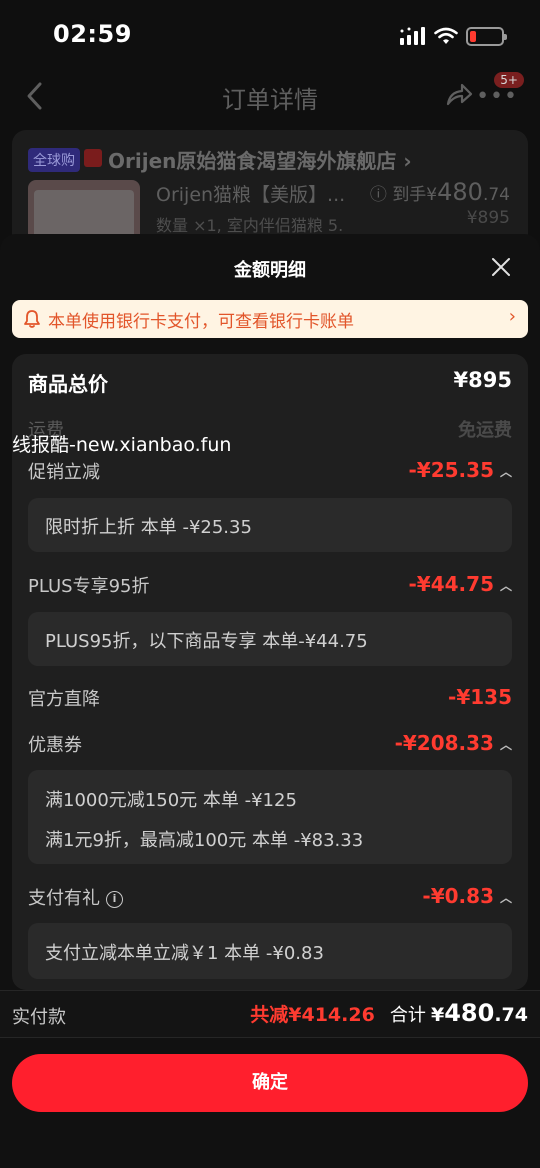  I want to click on pay-gift-detail-line: 支付立减本单立减￥1 本单 -¥0.83, so click(184, 953).